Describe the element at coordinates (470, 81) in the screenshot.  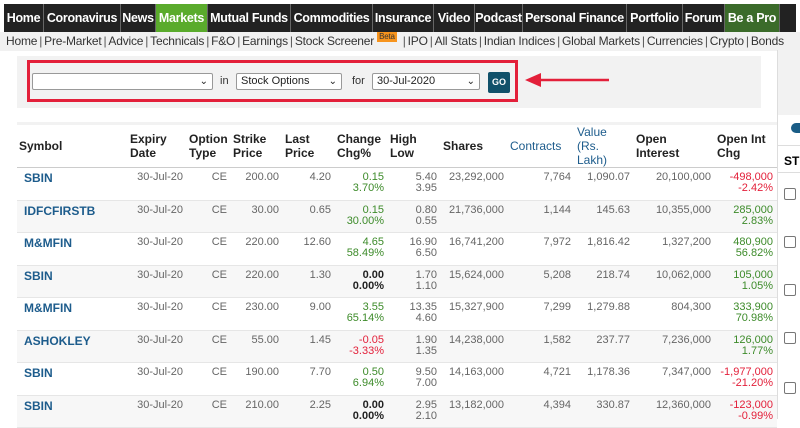
I see `chevron-down-icon: ⌄` at that location.